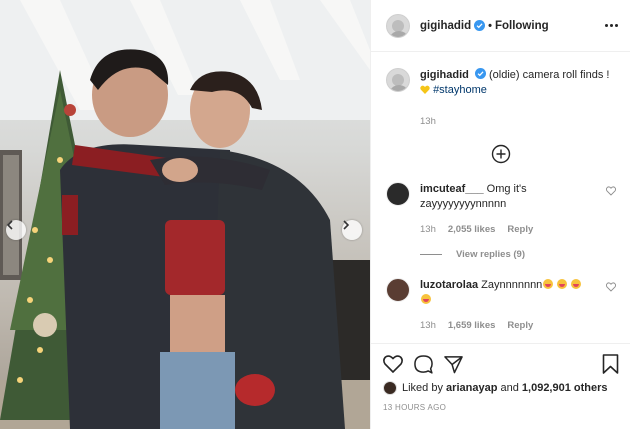 This screenshot has height=429, width=630. I want to click on action-icons-row, so click(501, 364).